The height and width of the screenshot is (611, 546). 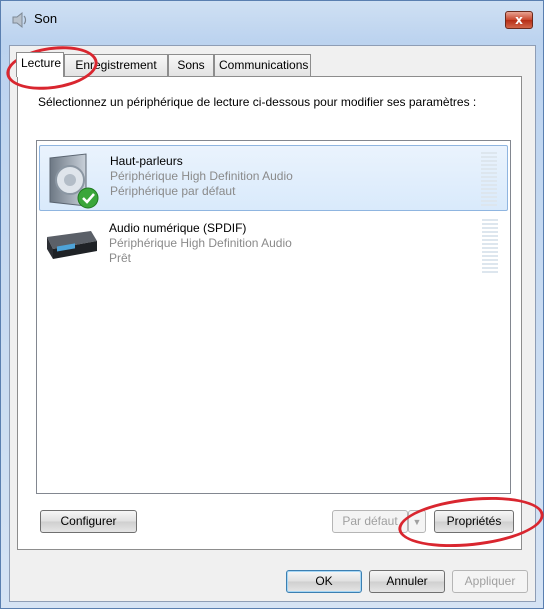 What do you see at coordinates (178, 228) in the screenshot?
I see `device-name: Audio numérique (SPDIF)` at bounding box center [178, 228].